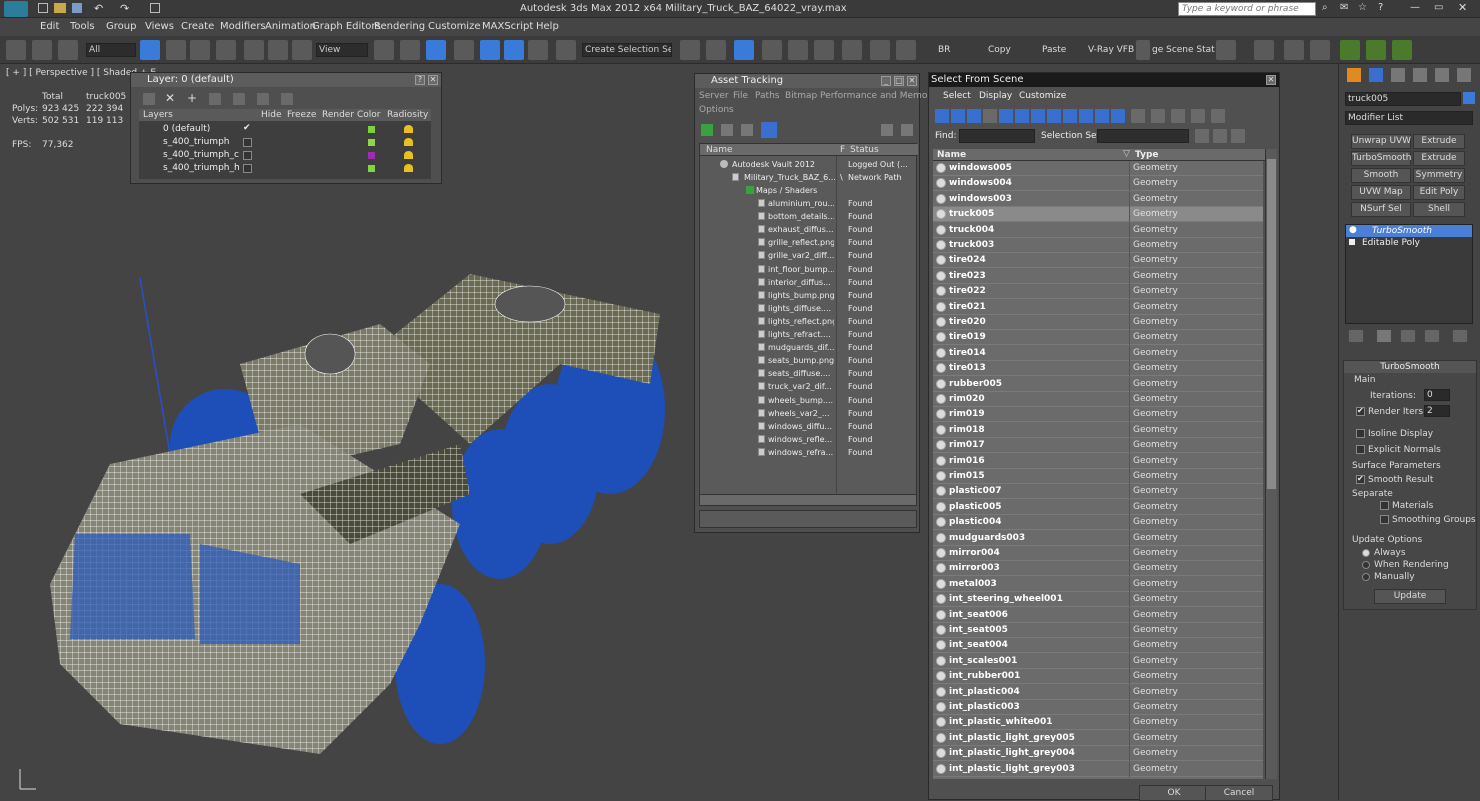 The height and width of the screenshot is (801, 1480). What do you see at coordinates (1098, 446) in the screenshot?
I see `sfs-object-row: rim017 Geometry` at bounding box center [1098, 446].